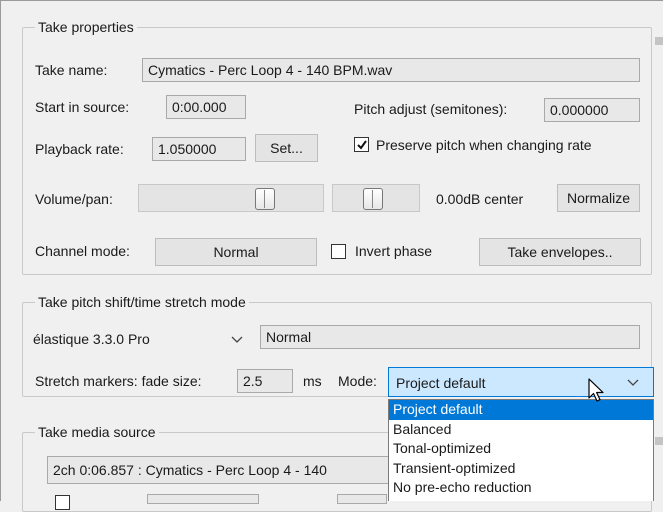  I want to click on mouse-cursor-icon, so click(596, 390).